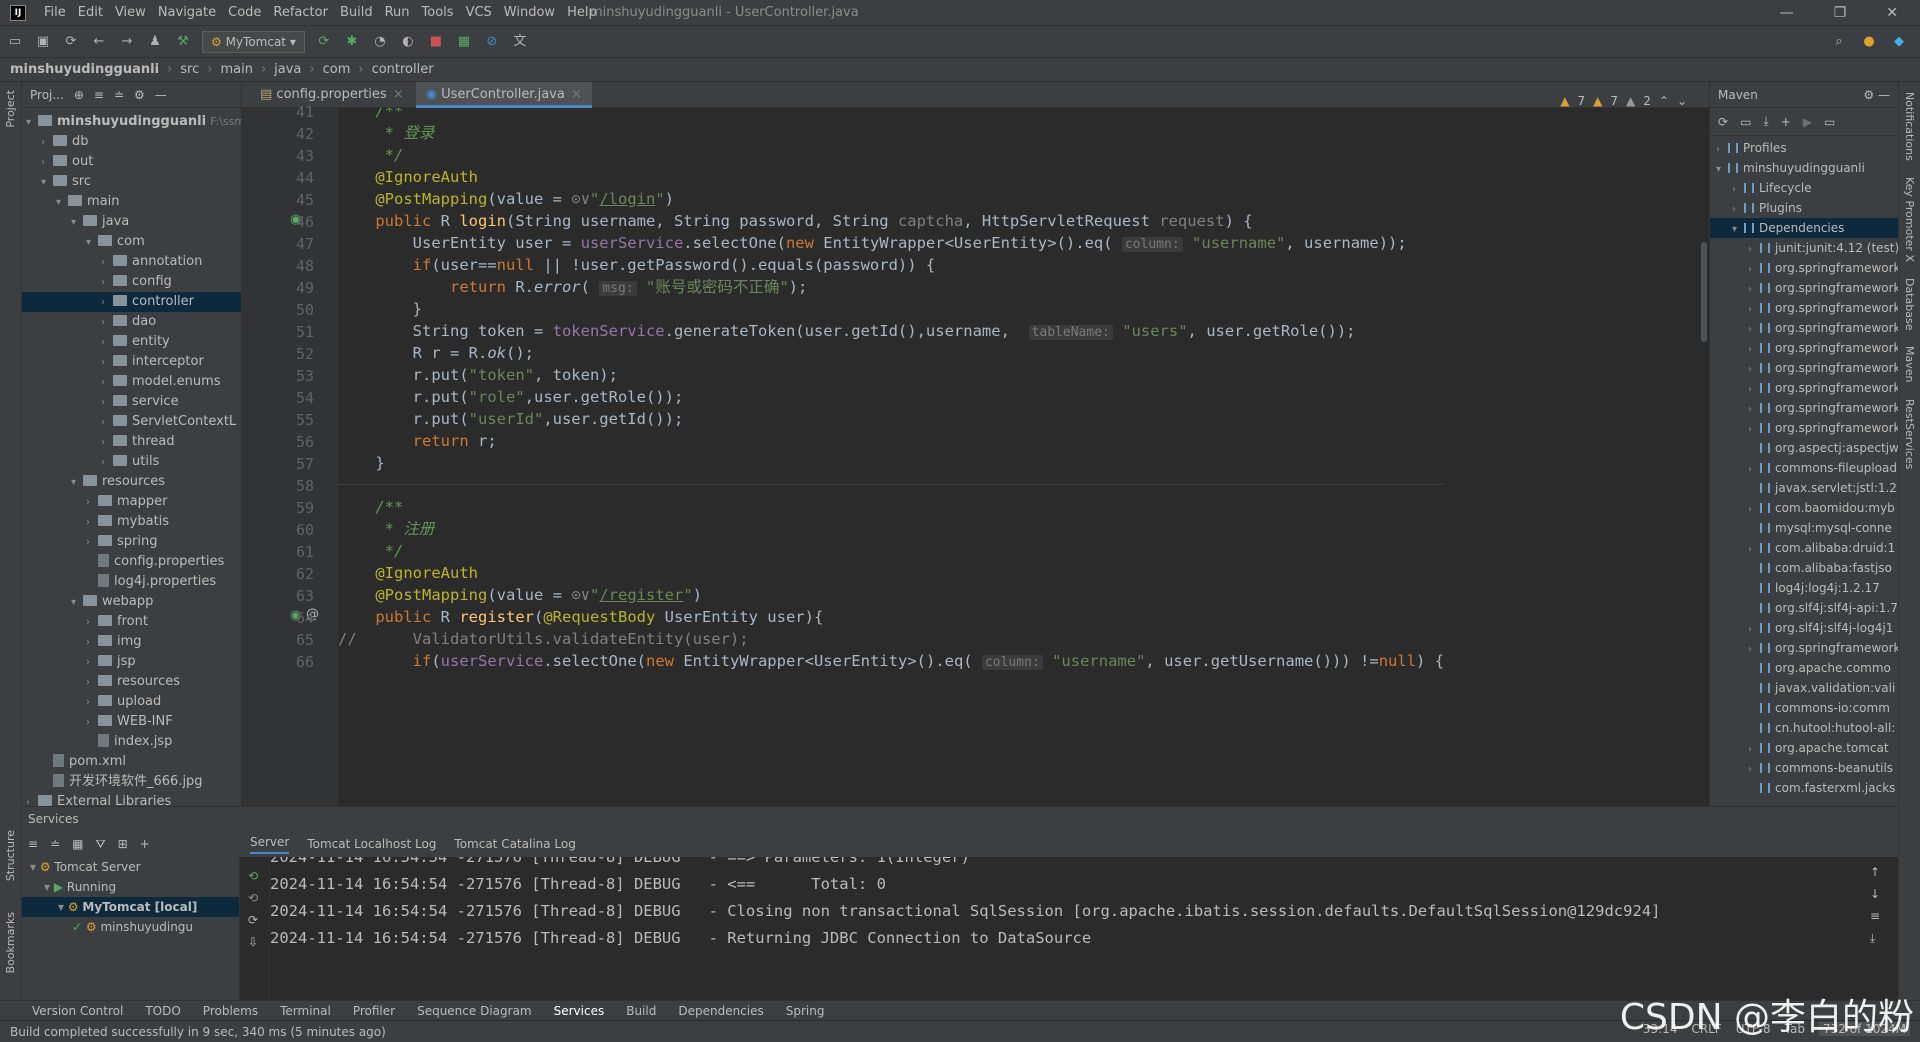 Image resolution: width=1920 pixels, height=1042 pixels. Describe the element at coordinates (131, 162) in the screenshot. I see `project-tree-node: › out` at that location.